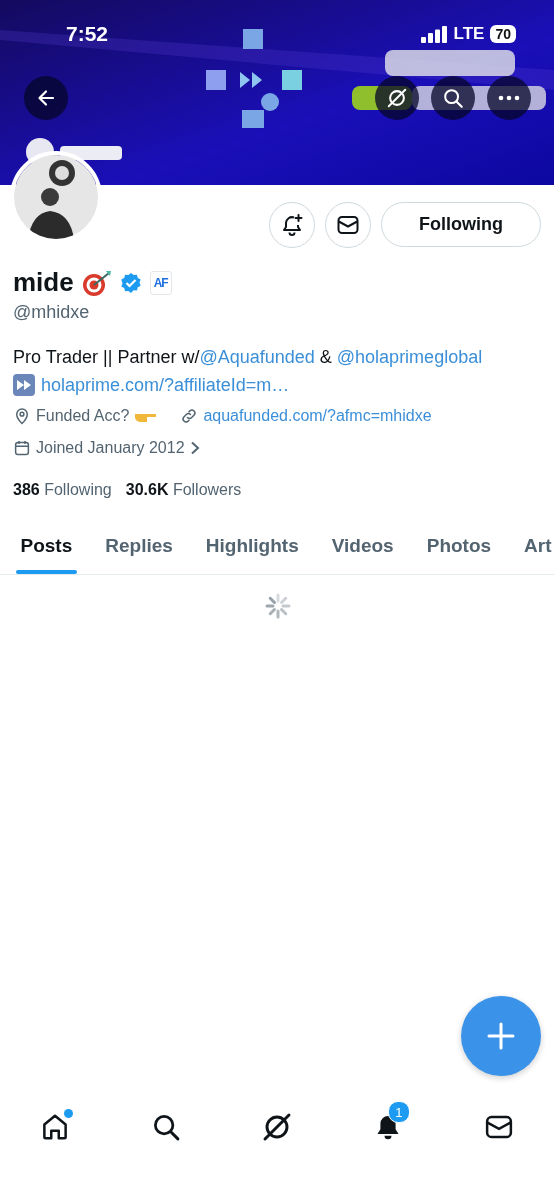  Describe the element at coordinates (461, 224) in the screenshot. I see `following-button: Following` at that location.